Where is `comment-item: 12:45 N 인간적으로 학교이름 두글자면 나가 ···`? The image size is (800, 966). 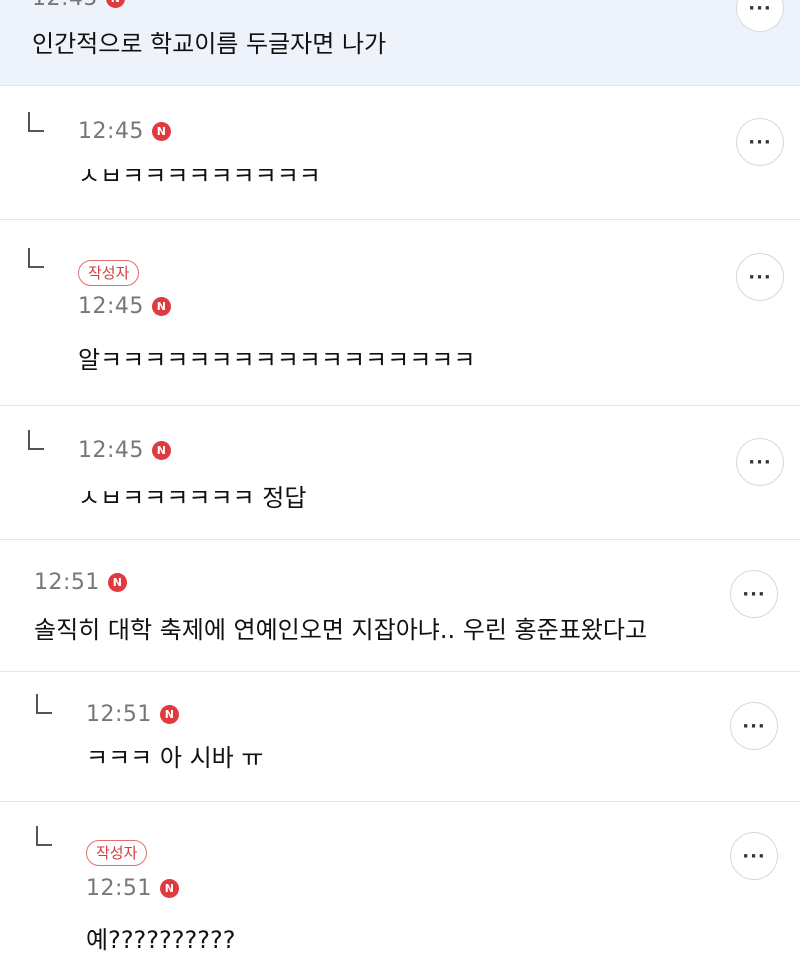
comment-item: 12:45 N 인간적으로 학교이름 두글자면 나가 ··· is located at coordinates (400, 43).